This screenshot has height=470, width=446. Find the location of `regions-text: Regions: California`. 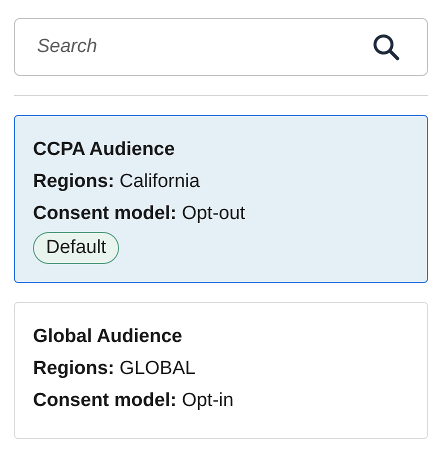

regions-text: Regions: California is located at coordinates (116, 182).